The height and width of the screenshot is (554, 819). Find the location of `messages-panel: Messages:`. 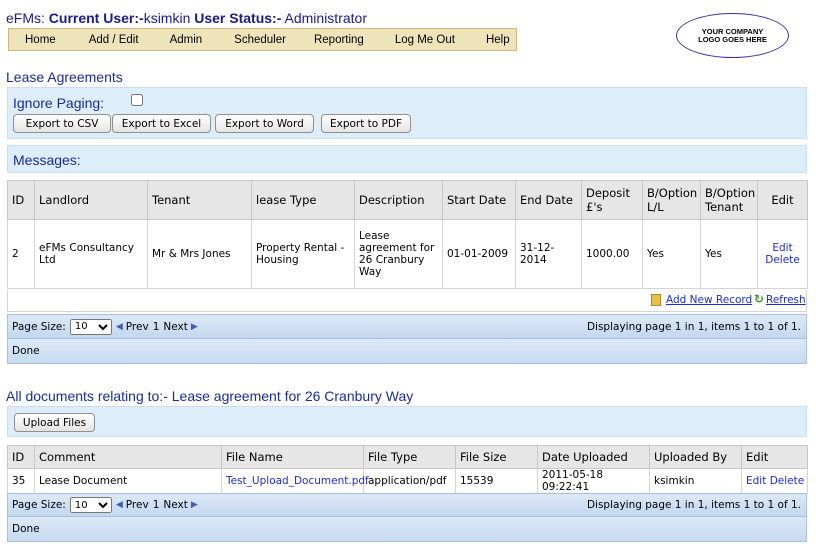

messages-panel: Messages: is located at coordinates (407, 159).